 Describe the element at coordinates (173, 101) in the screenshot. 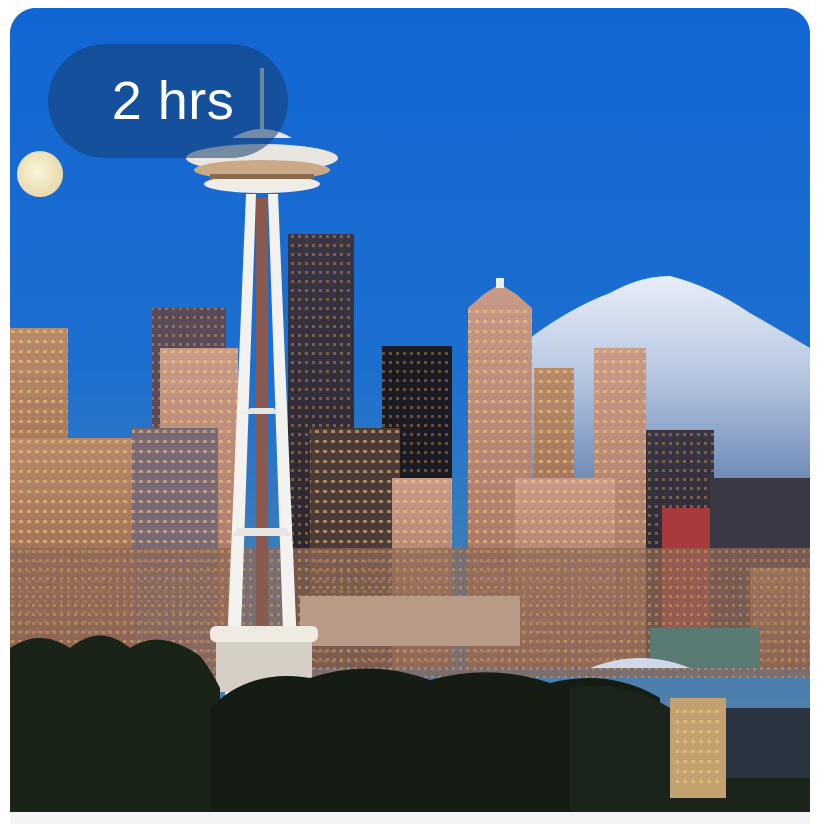

I see `duration-label: 2 hrs` at that location.